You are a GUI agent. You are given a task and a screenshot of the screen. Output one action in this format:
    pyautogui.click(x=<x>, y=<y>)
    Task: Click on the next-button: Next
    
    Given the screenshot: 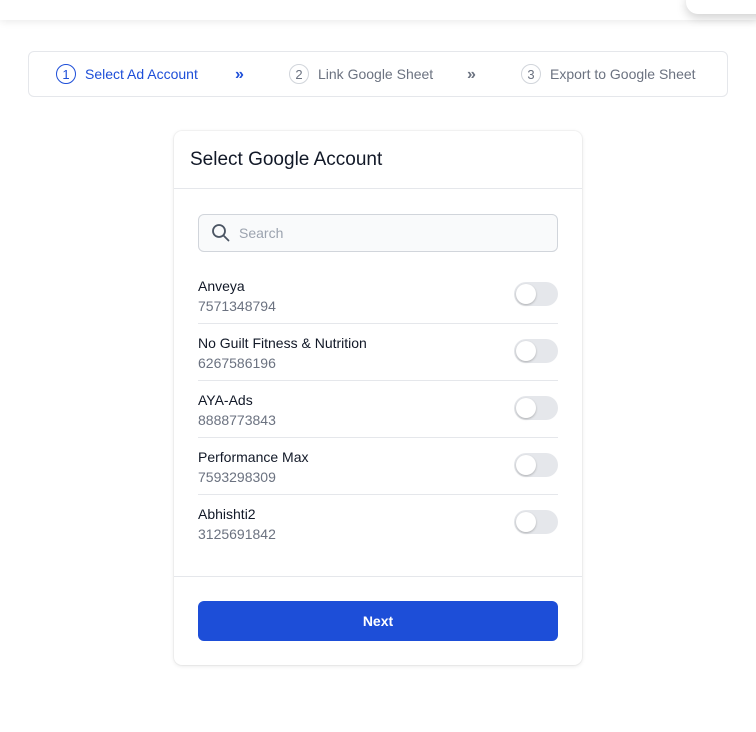 What is the action you would take?
    pyautogui.click(x=378, y=621)
    